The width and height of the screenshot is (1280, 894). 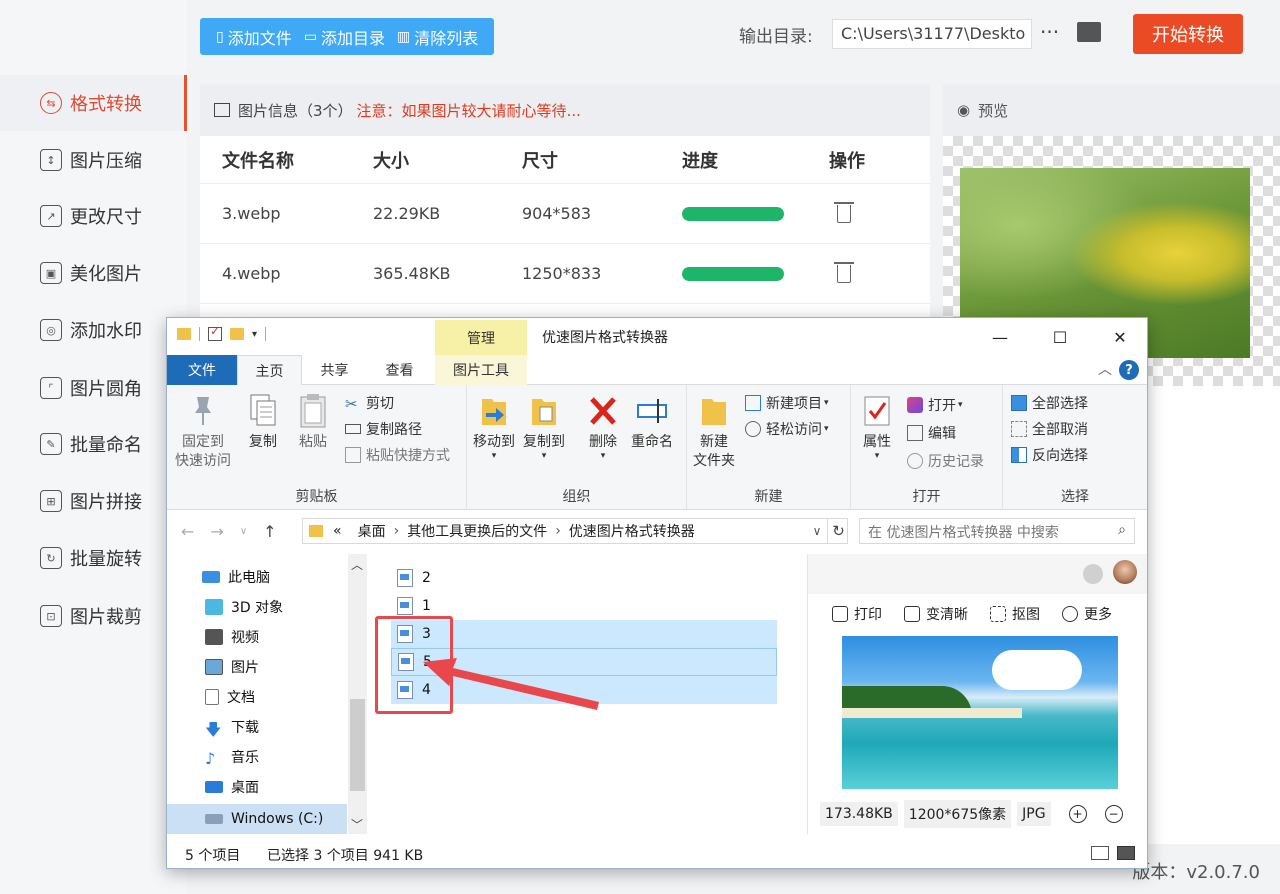 What do you see at coordinates (477, 531) in the screenshot?
I see `breadcrumb-item: 其他工具更换后的文件` at bounding box center [477, 531].